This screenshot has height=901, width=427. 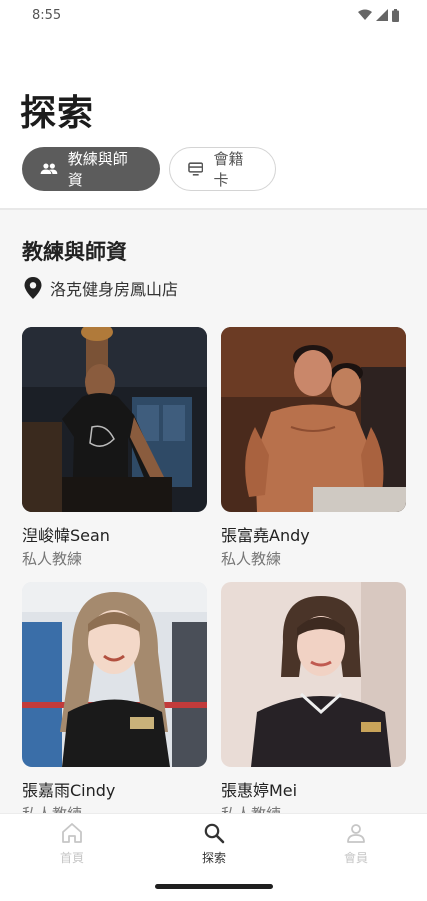 What do you see at coordinates (49, 168) in the screenshot?
I see `people-icon` at bounding box center [49, 168].